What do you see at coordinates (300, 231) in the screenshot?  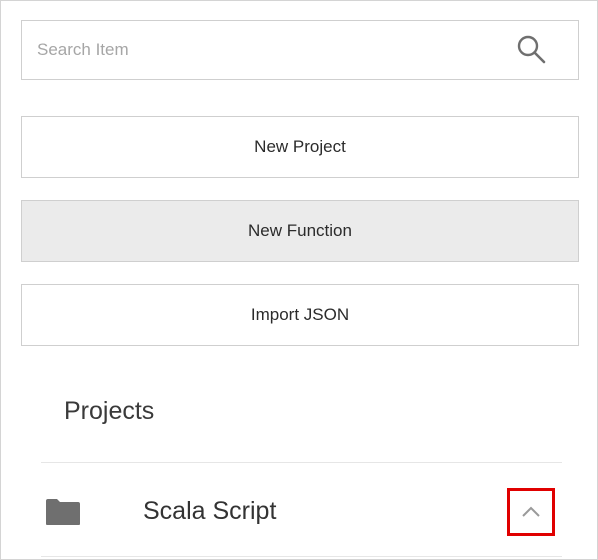 I see `new-function-button: New Function` at bounding box center [300, 231].